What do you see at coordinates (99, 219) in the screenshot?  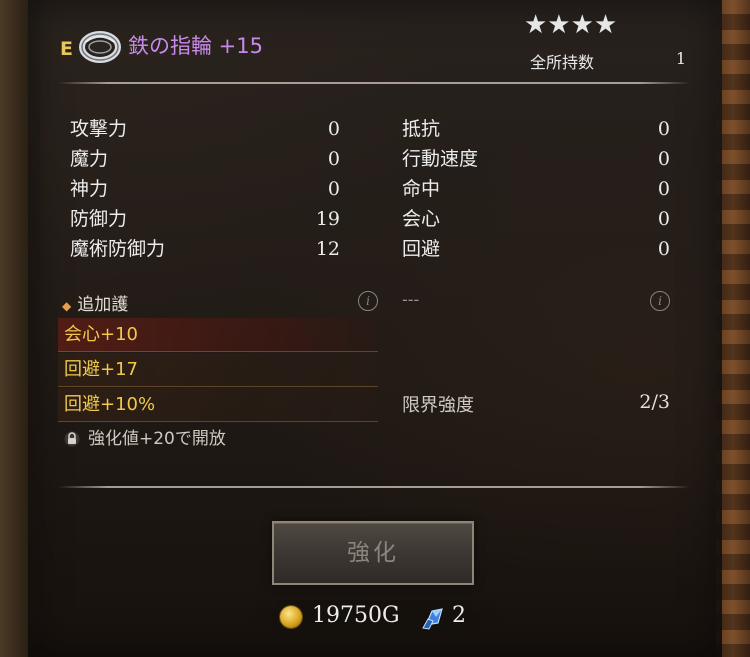 I see `stat-label: 防御力` at bounding box center [99, 219].